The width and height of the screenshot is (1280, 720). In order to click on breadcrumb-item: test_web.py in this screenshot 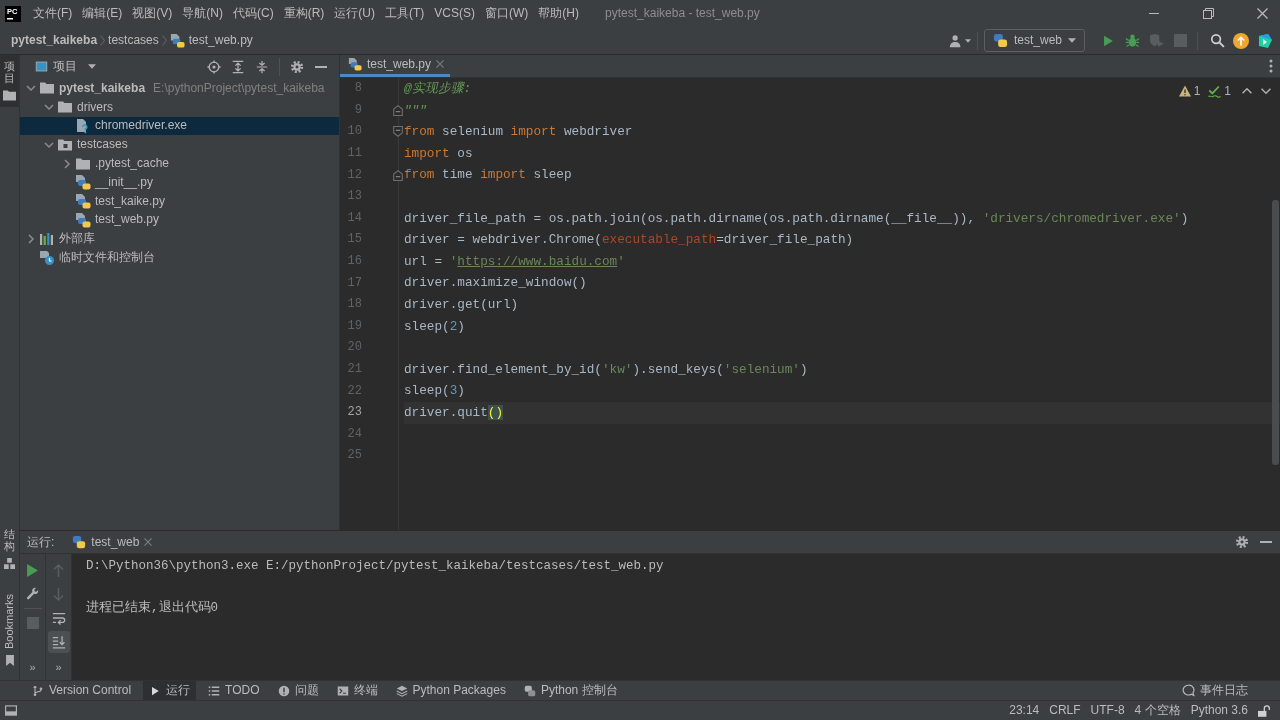, I will do `click(211, 40)`.